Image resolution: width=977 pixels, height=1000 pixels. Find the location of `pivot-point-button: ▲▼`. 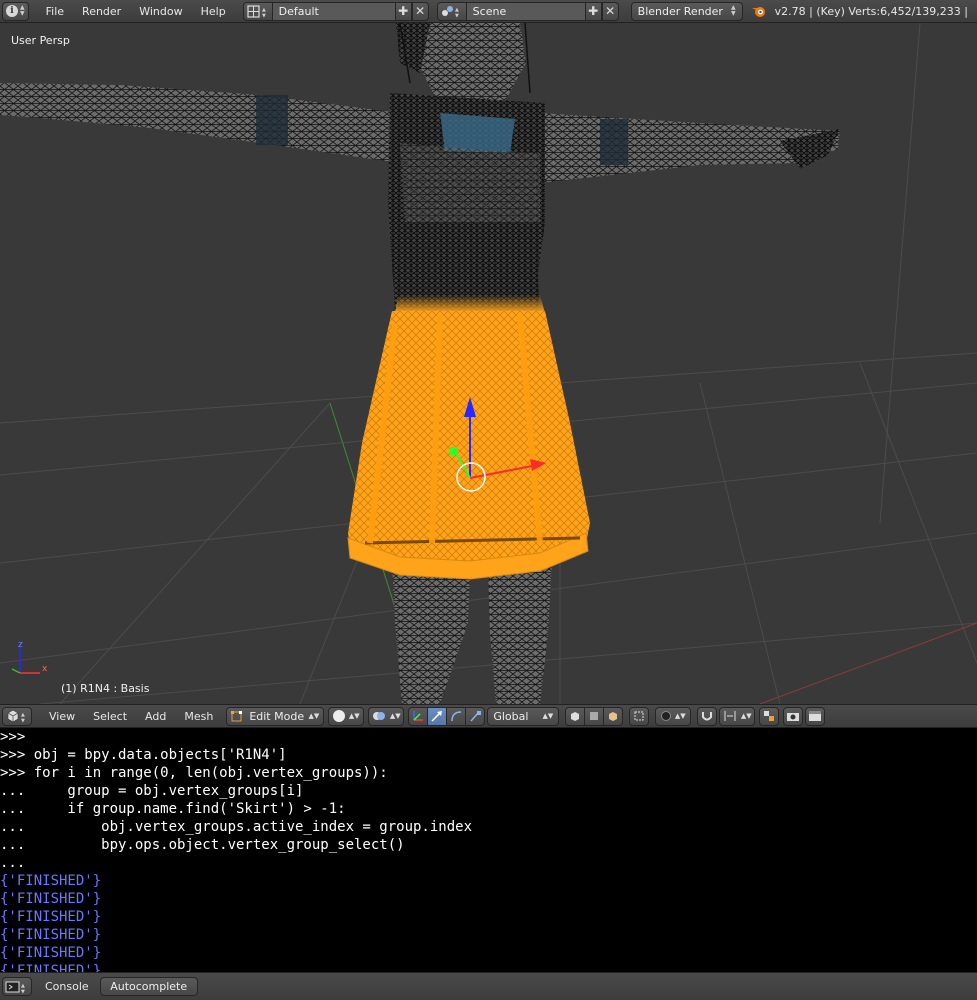

pivot-point-button: ▲▼ is located at coordinates (386, 716).